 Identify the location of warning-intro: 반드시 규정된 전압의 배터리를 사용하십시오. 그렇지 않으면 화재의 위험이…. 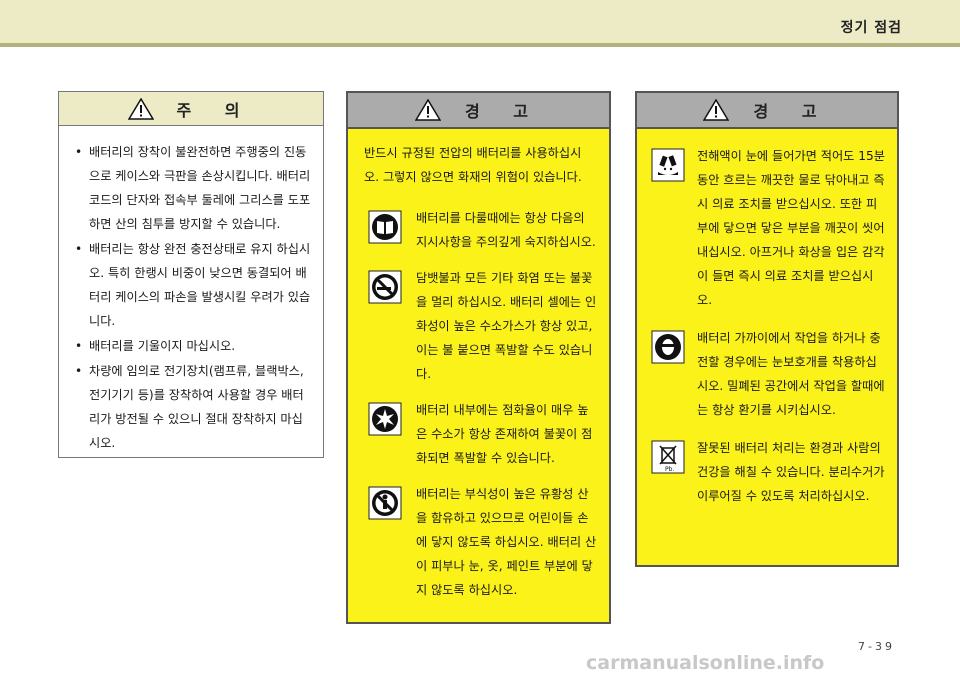
(473, 165).